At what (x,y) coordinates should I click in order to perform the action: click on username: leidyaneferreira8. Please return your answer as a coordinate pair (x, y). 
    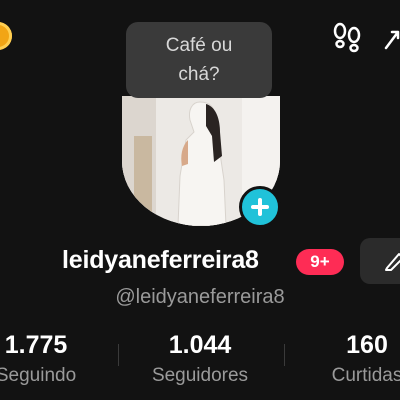
    Looking at the image, I should click on (160, 260).